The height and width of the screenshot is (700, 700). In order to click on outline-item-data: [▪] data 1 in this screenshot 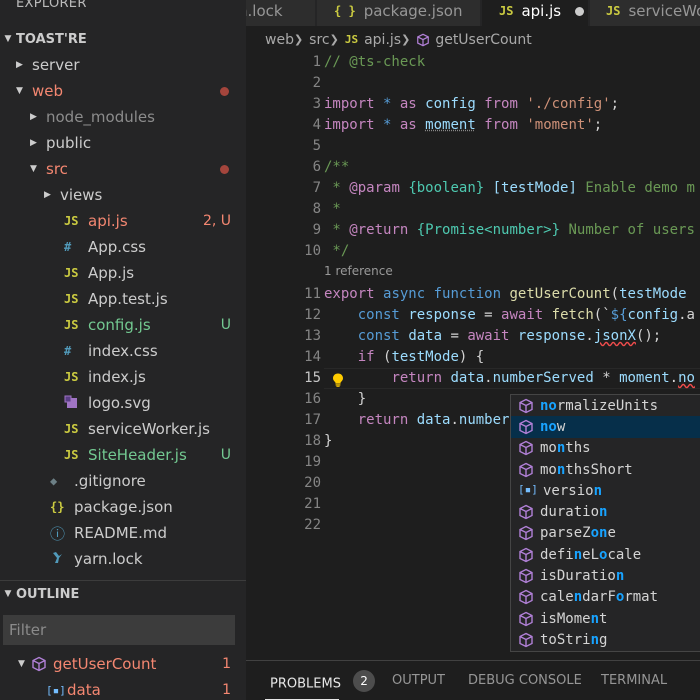, I will do `click(123, 688)`.